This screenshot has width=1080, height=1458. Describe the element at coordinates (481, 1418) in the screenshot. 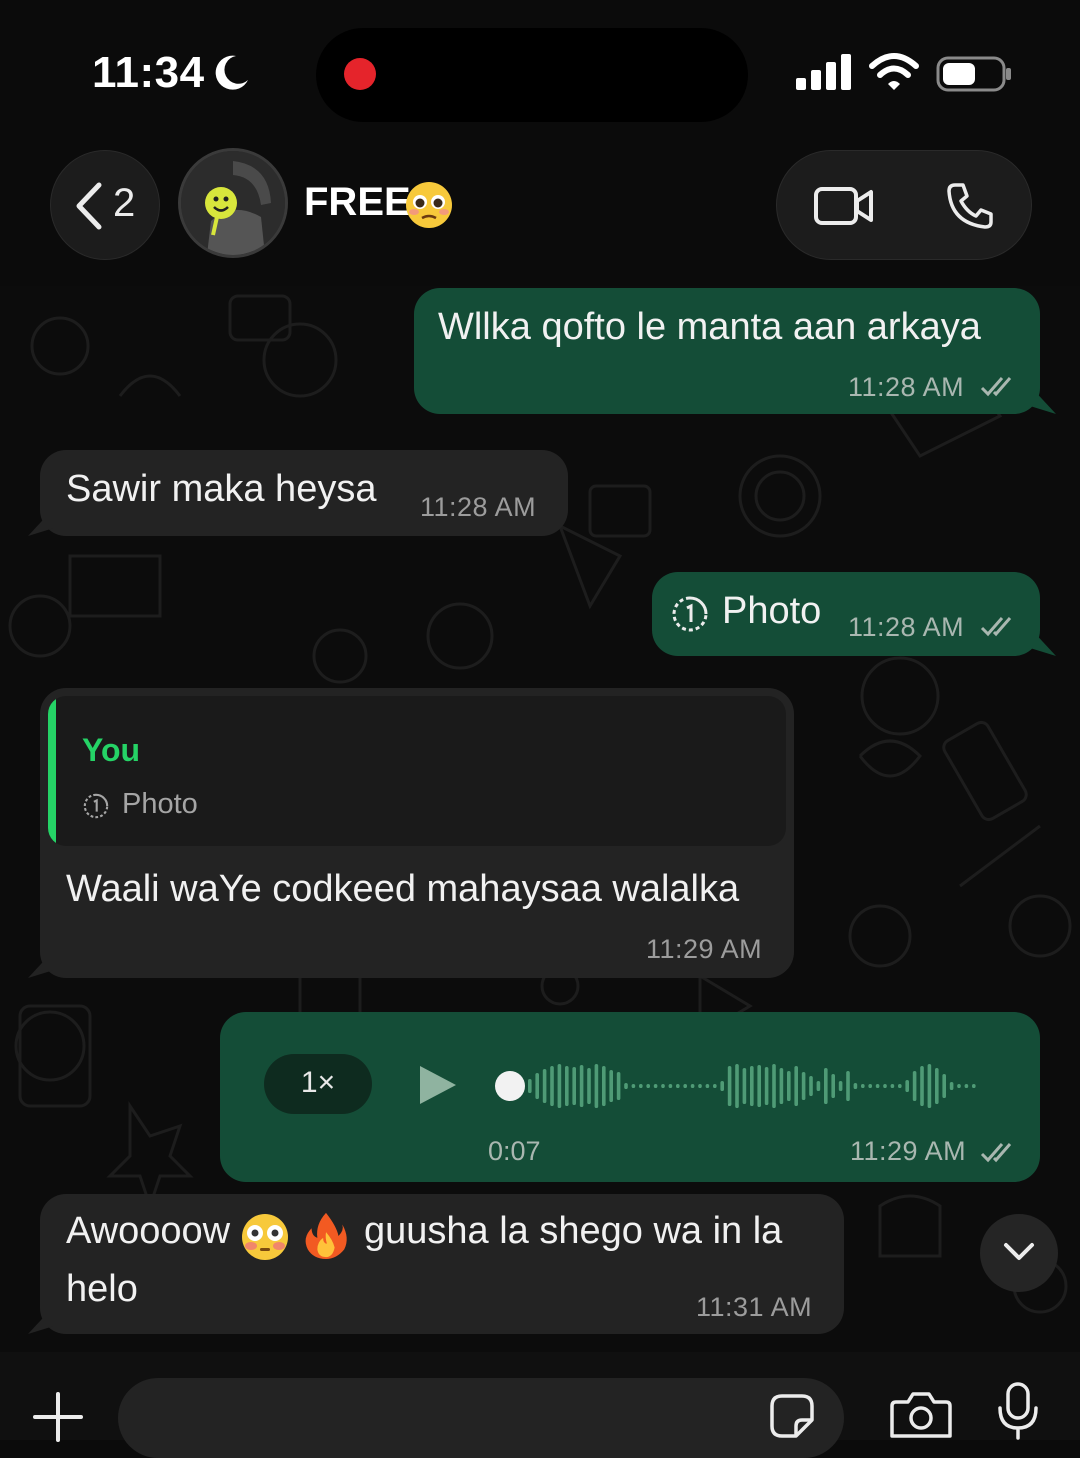

I see `message-input` at that location.